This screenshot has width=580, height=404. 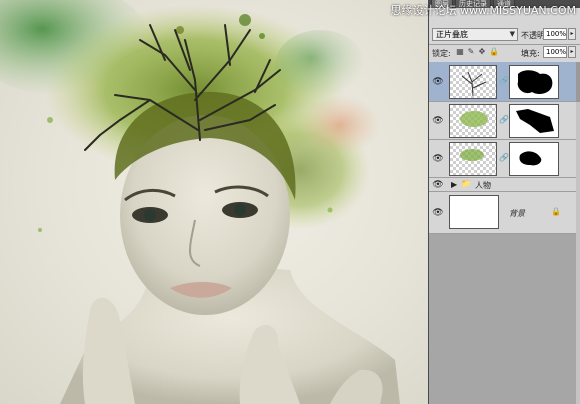 I want to click on lock-all-icon: 🔒, so click(x=494, y=52).